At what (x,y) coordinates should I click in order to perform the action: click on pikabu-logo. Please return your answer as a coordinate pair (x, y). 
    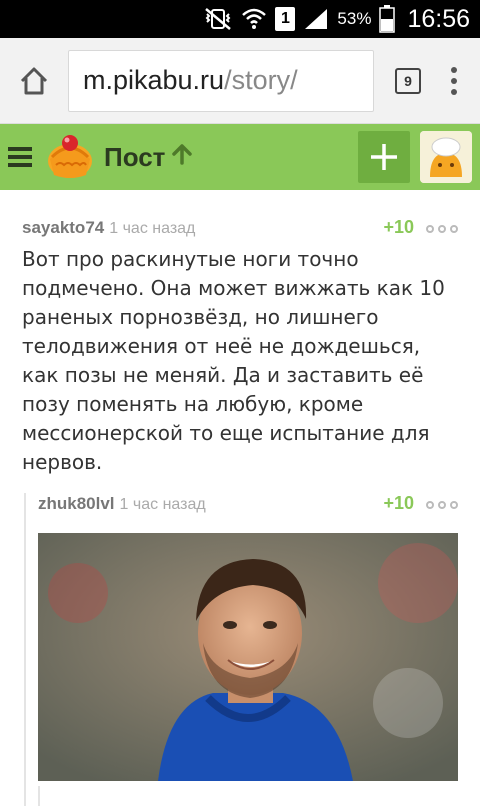
    Looking at the image, I should click on (70, 157).